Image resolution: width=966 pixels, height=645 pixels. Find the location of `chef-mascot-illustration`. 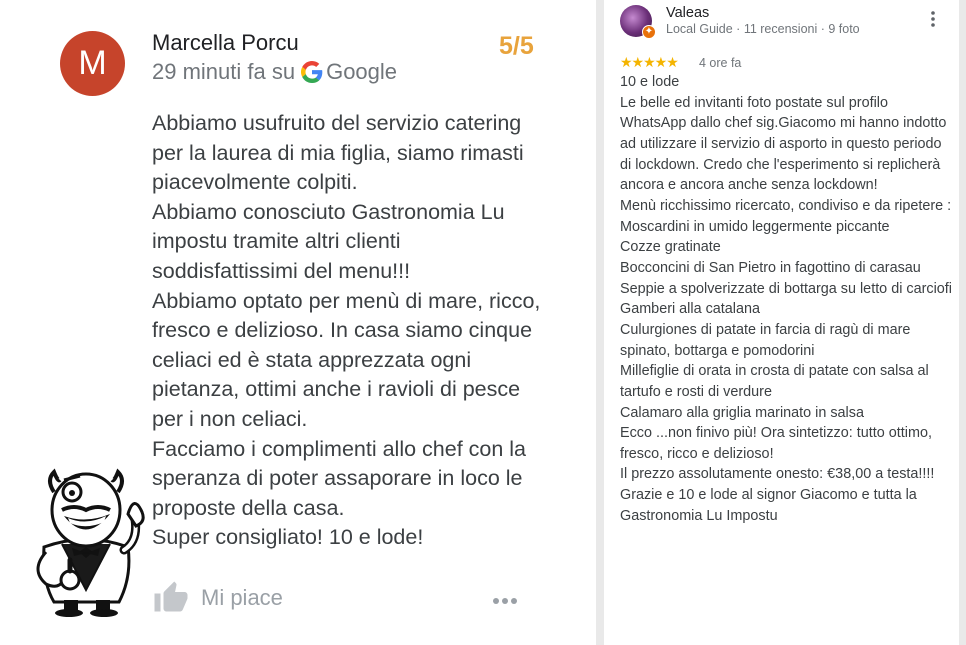

chef-mascot-illustration is located at coordinates (90, 542).